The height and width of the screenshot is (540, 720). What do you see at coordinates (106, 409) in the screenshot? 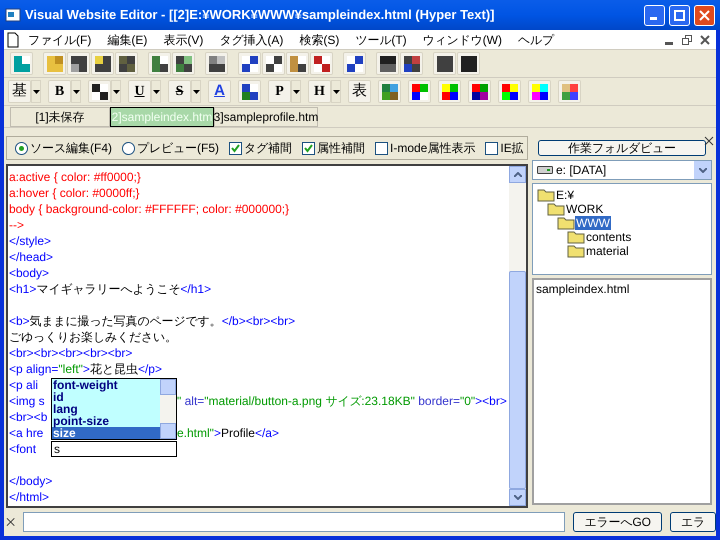
I see `completion-item: lang` at bounding box center [106, 409].